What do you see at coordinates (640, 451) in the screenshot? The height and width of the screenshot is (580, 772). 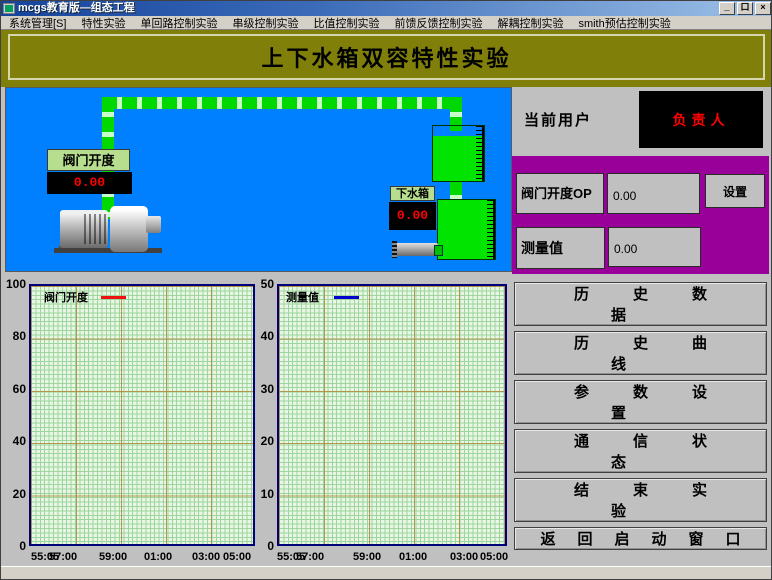 I see `communication-status-button: 通信状态` at bounding box center [640, 451].